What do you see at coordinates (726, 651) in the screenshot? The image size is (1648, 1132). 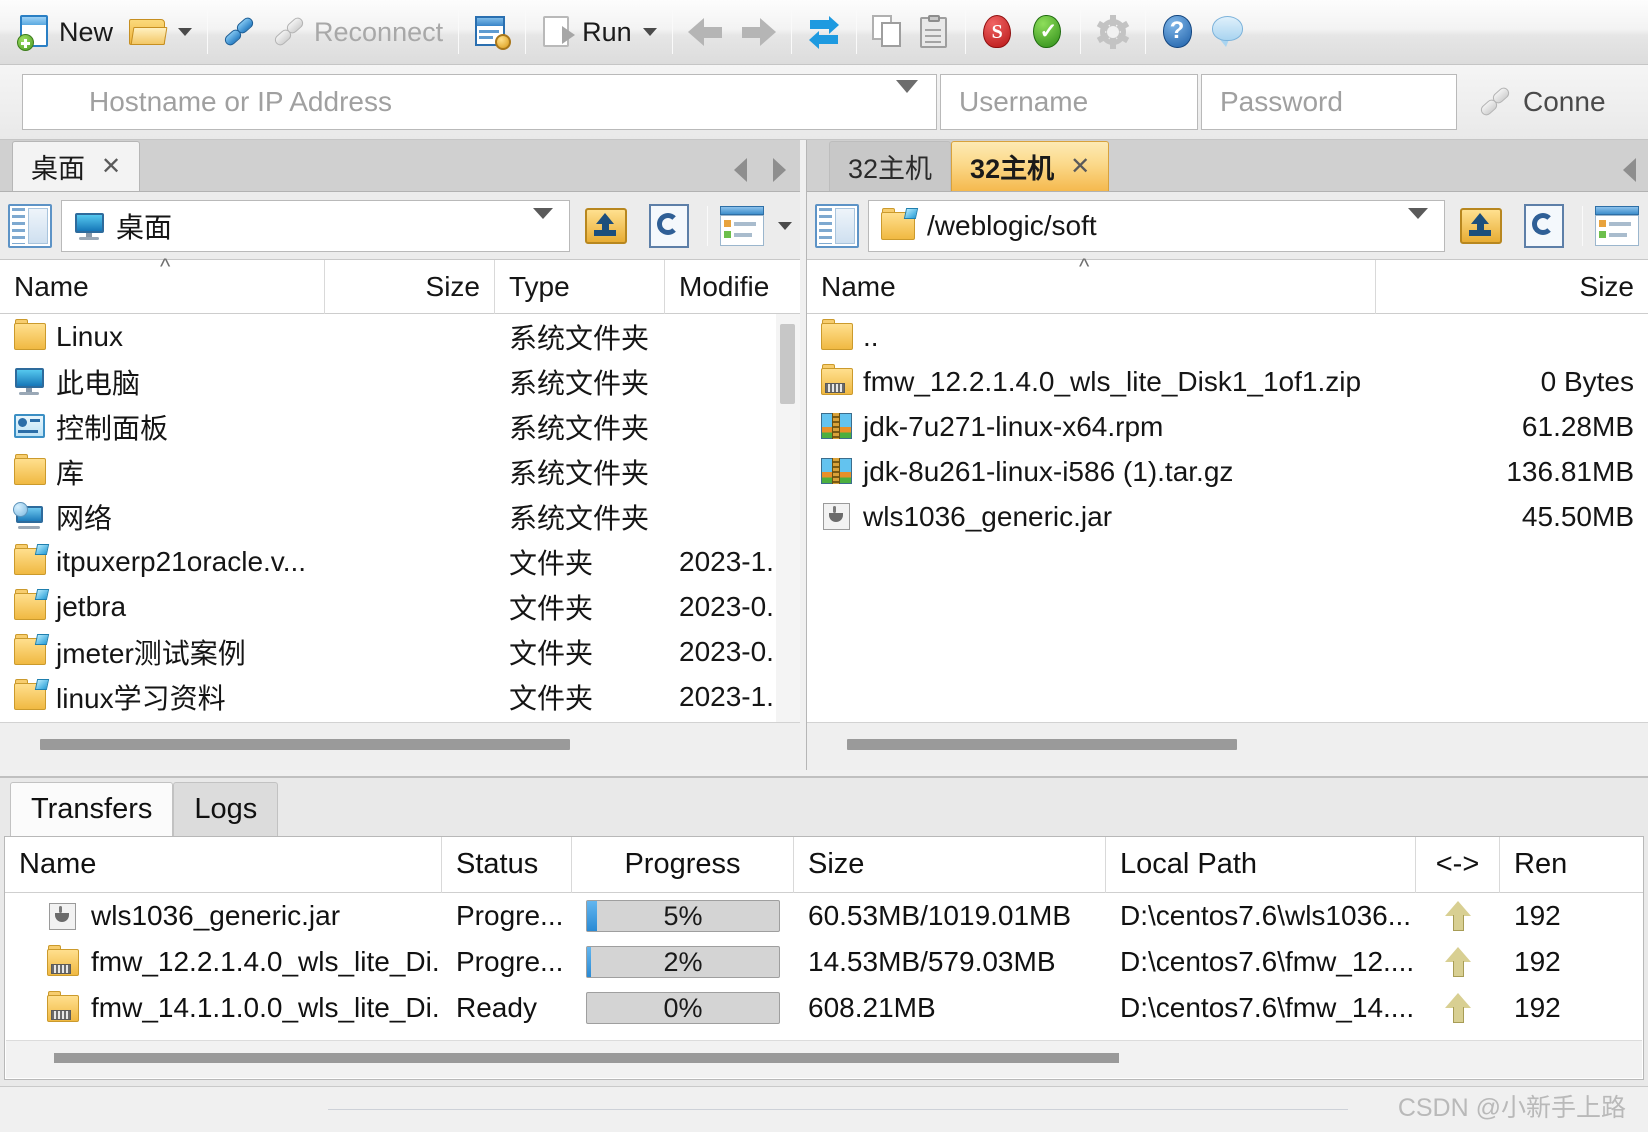 I see `file-modified: 2023-0.` at bounding box center [726, 651].